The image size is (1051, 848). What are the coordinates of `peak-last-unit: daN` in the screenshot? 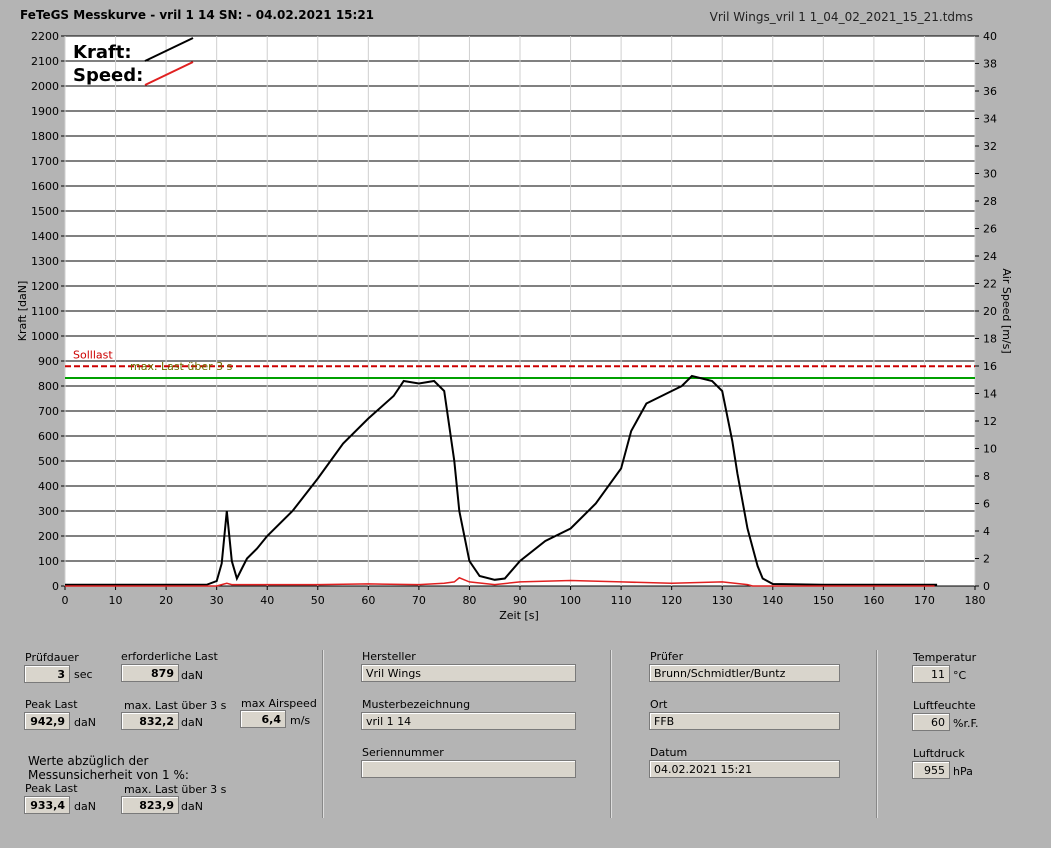 It's located at (85, 722).